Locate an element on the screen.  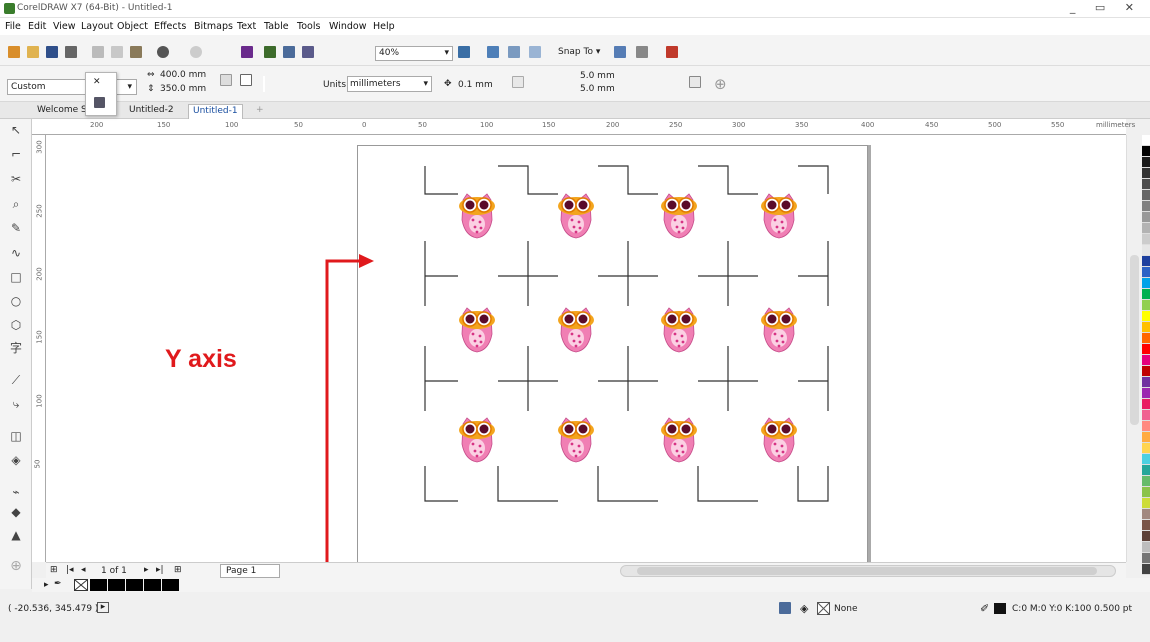
connector-tool-icon: ⤷ is located at coordinates (16, 404).